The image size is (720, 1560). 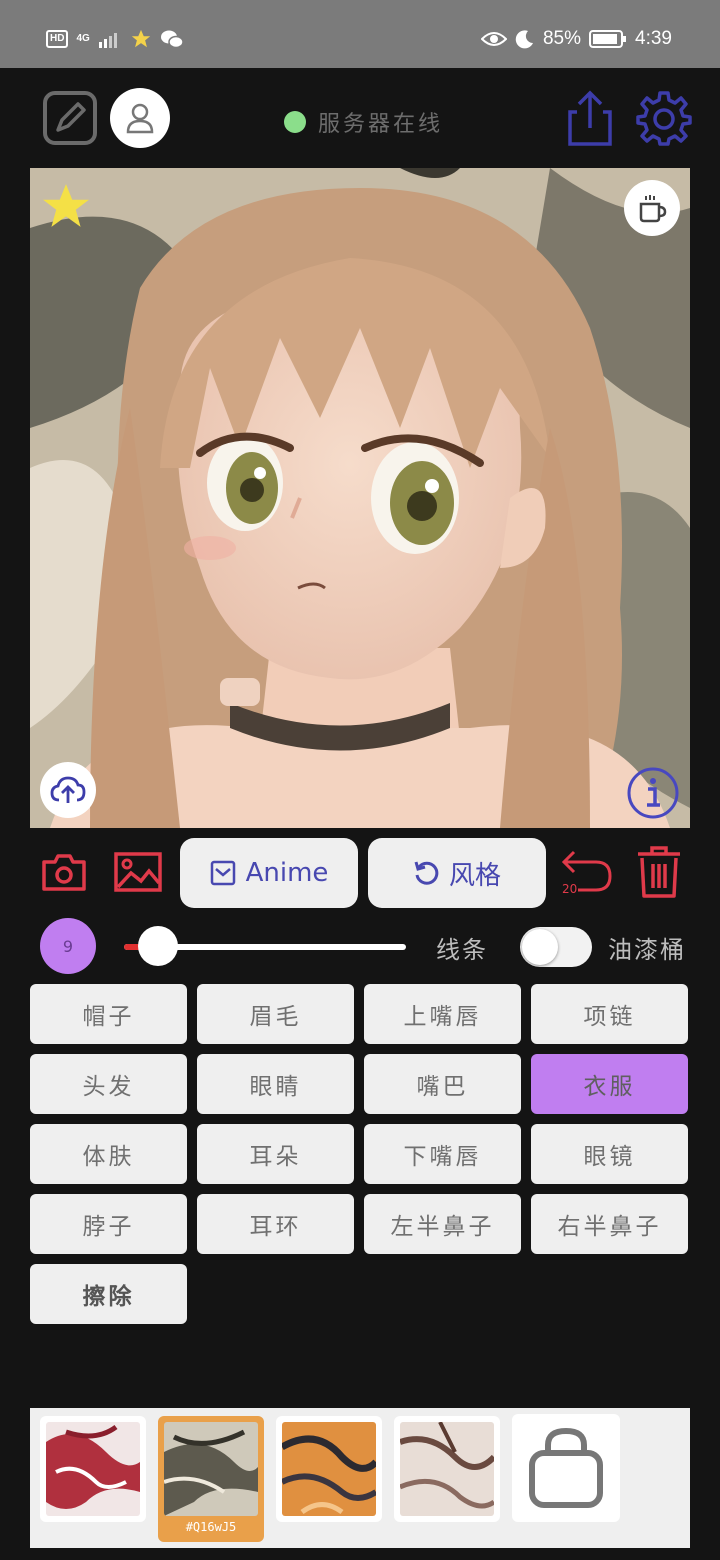 What do you see at coordinates (222, 873) in the screenshot?
I see `check-box-icon` at bounding box center [222, 873].